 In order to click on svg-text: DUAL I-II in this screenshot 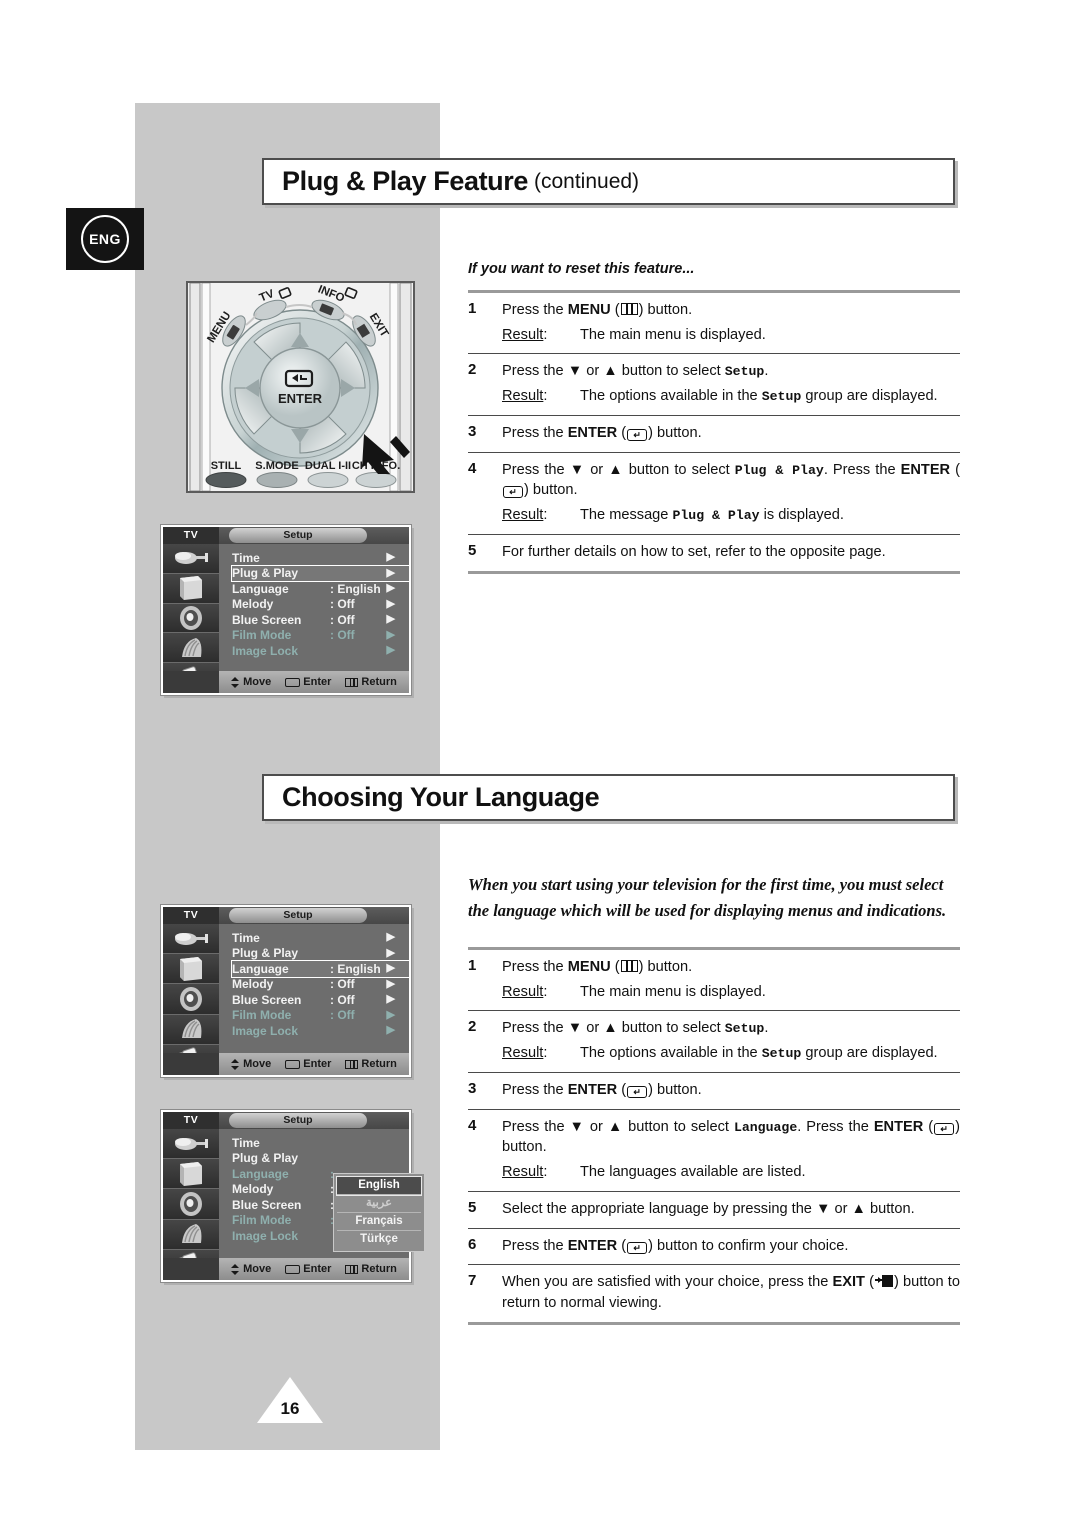, I will do `click(328, 466)`.